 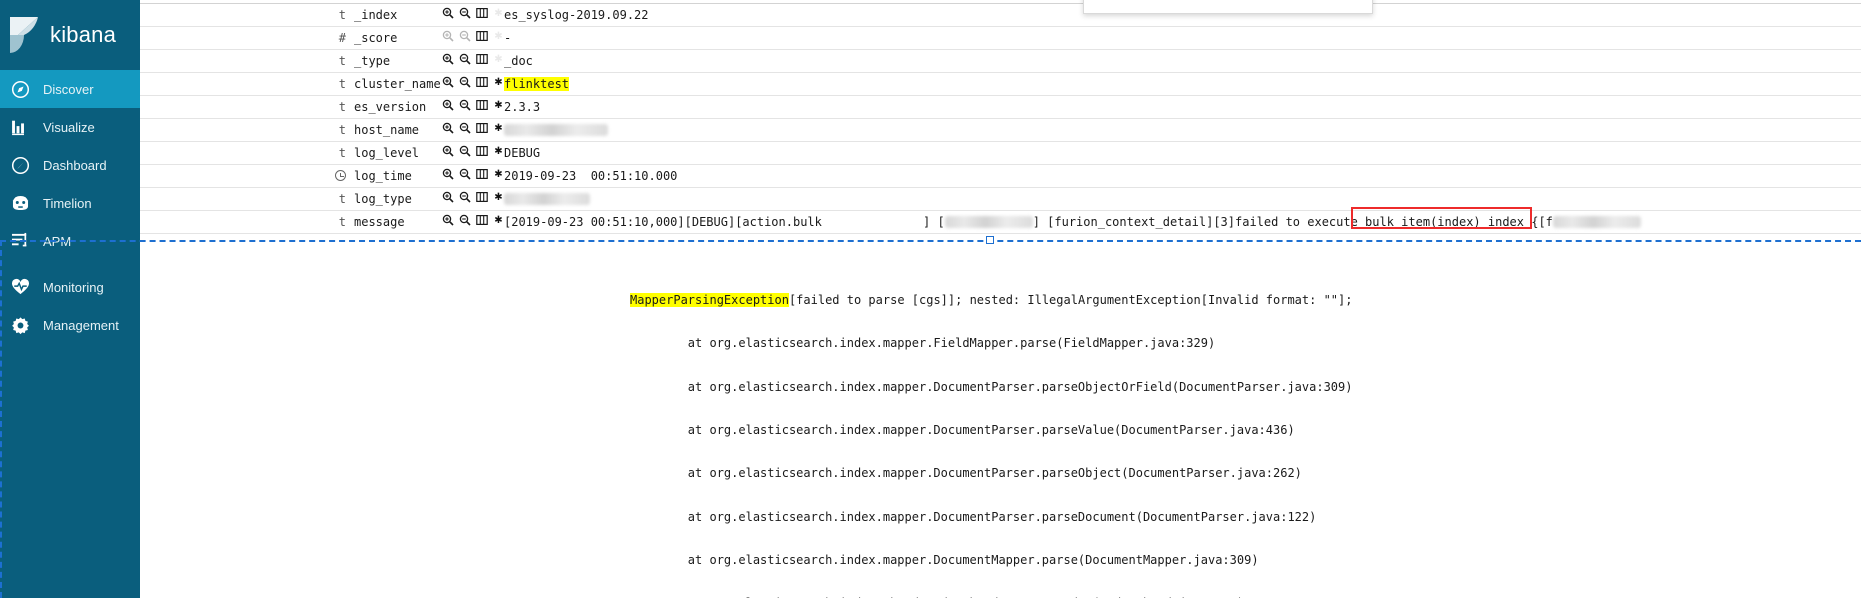 I want to click on clock-icon, so click(x=340, y=175).